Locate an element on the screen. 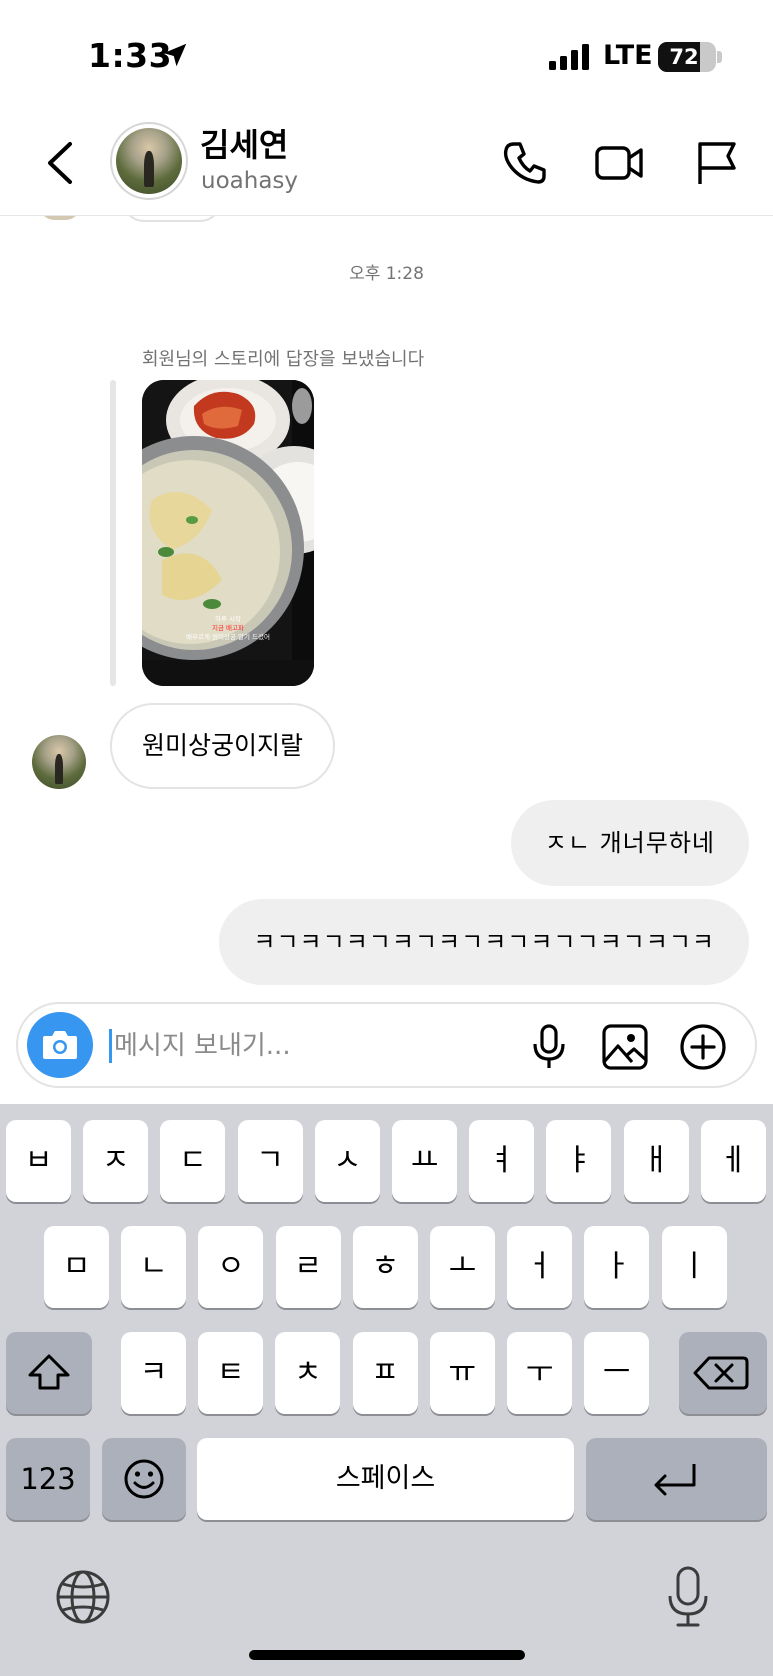  image-icon is located at coordinates (625, 1047).